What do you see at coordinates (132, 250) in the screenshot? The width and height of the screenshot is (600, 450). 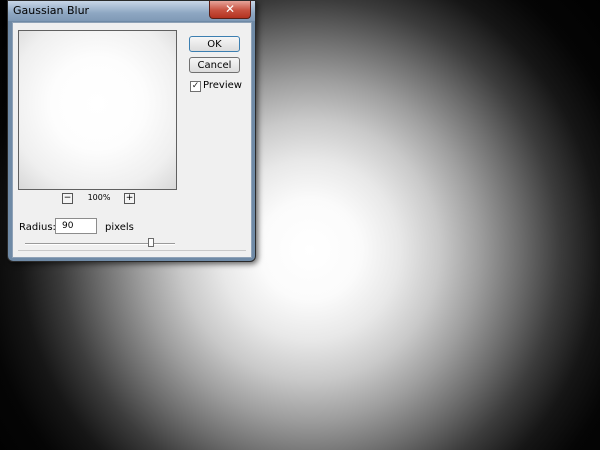 I see `divider` at bounding box center [132, 250].